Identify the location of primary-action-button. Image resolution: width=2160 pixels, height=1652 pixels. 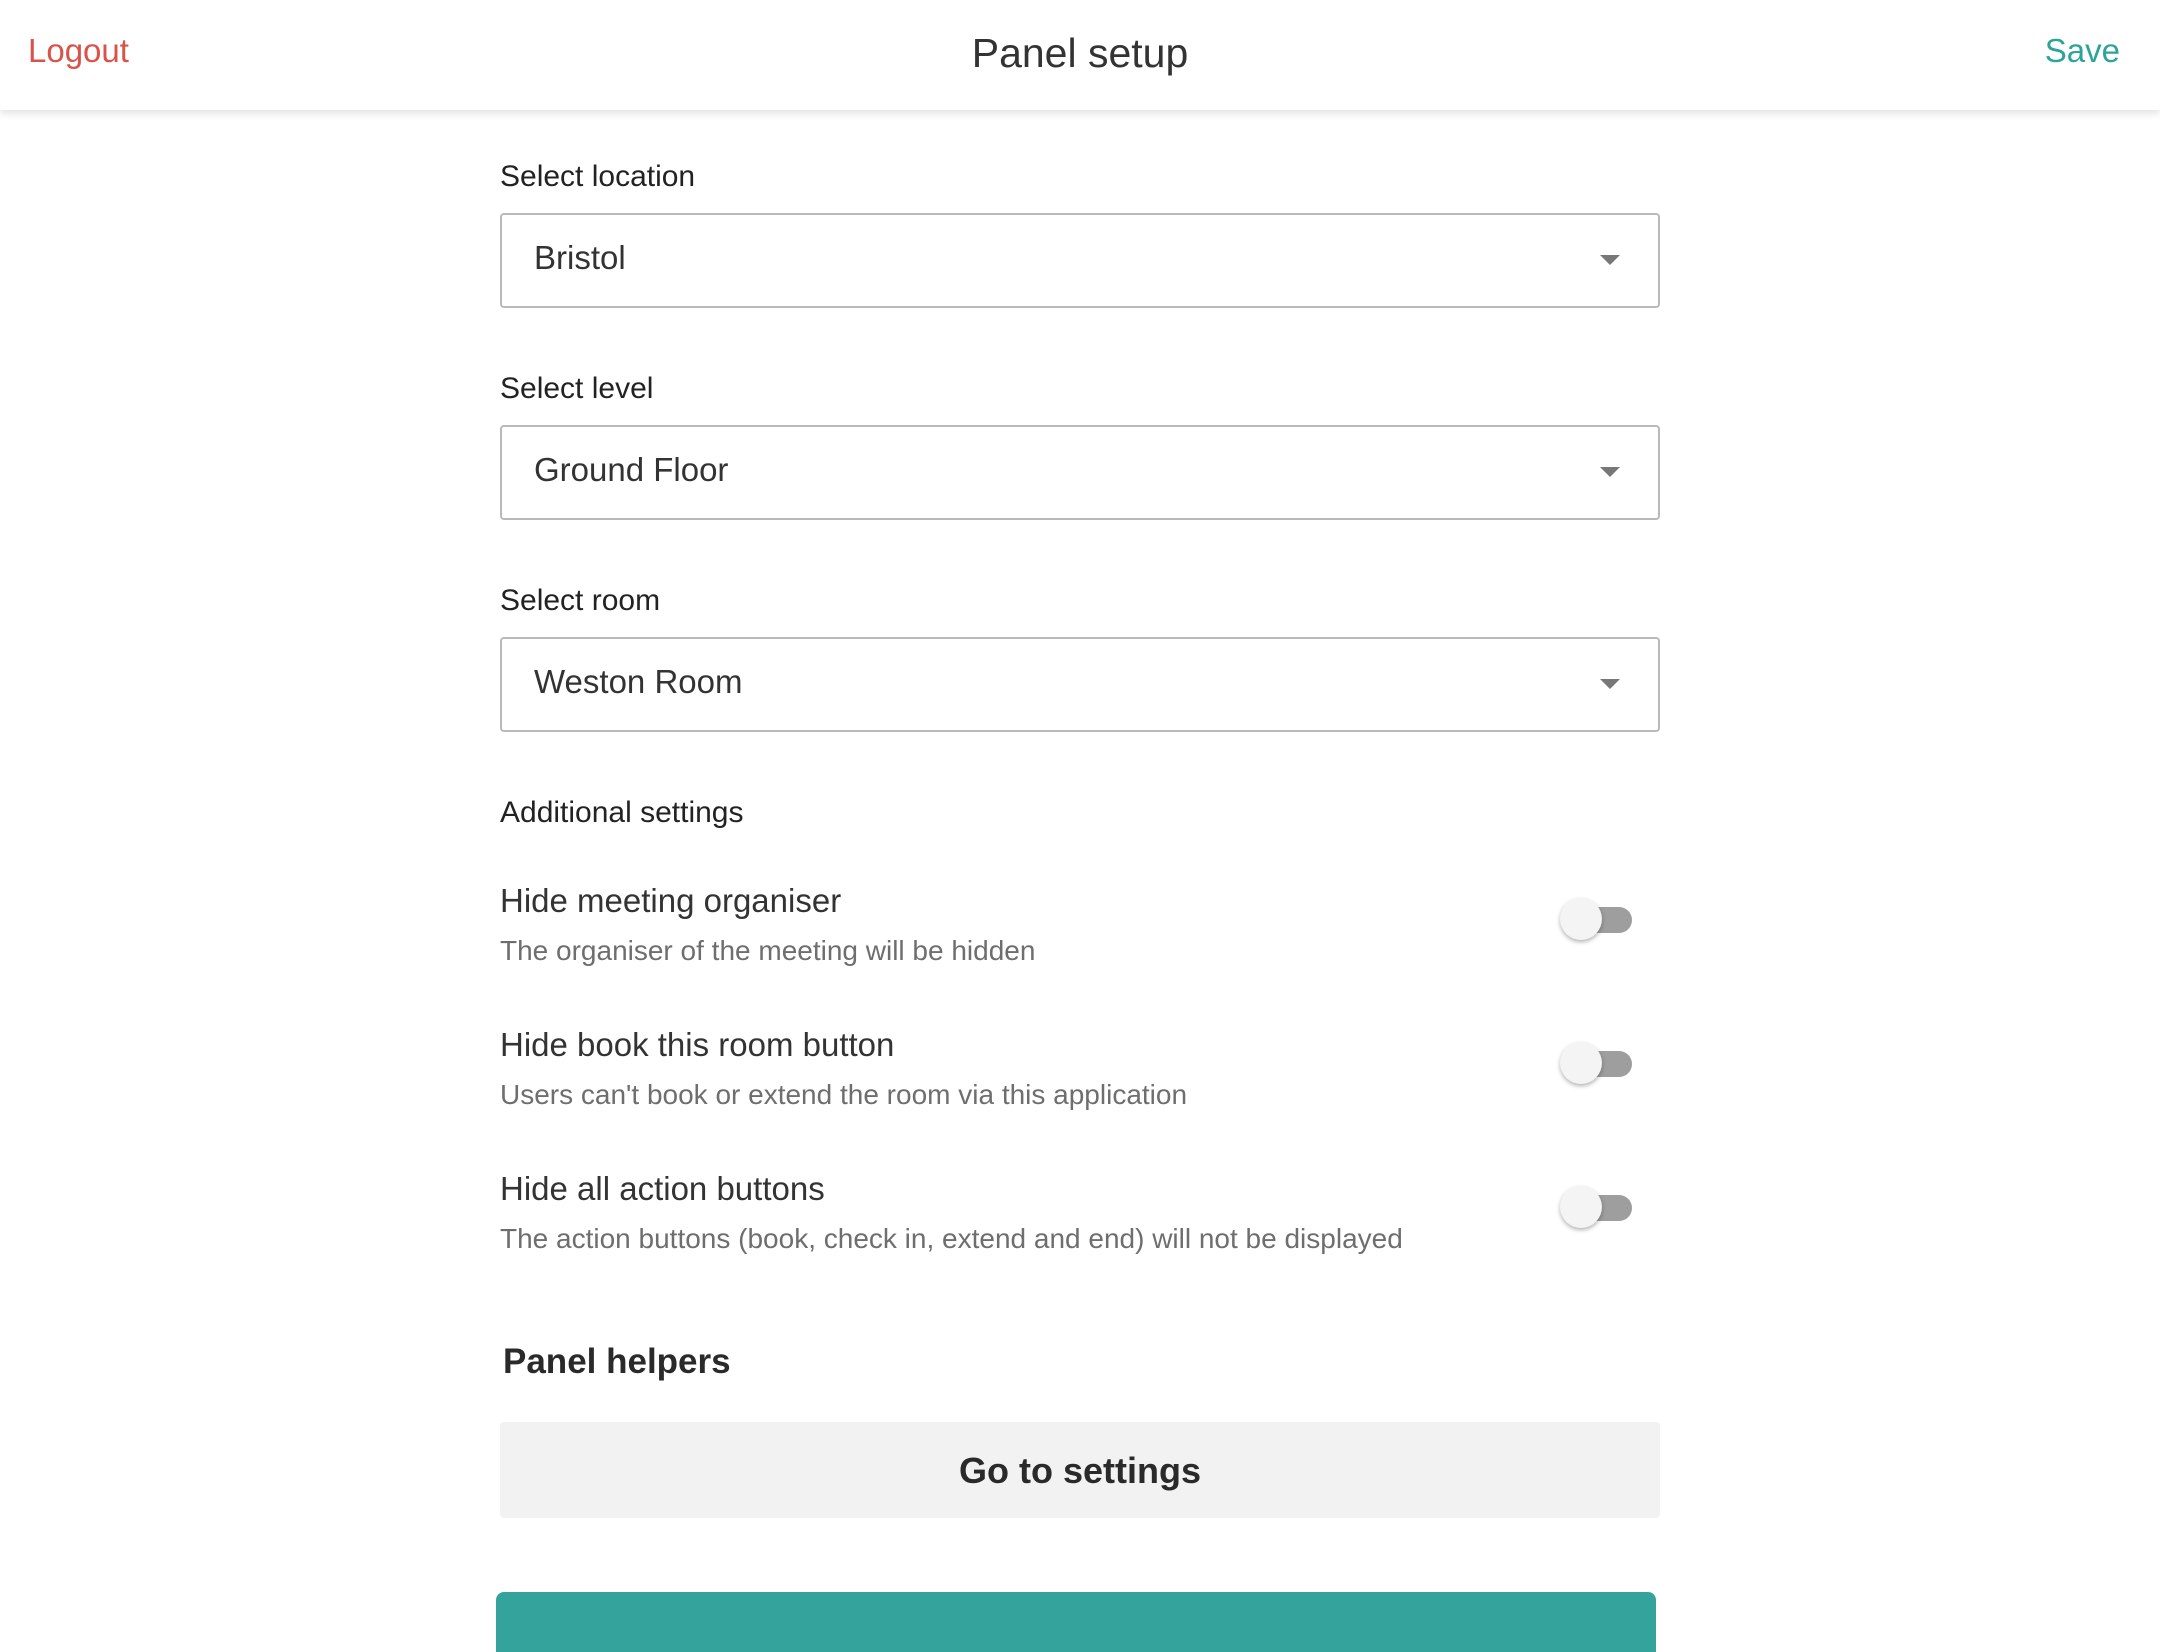
(1076, 1622).